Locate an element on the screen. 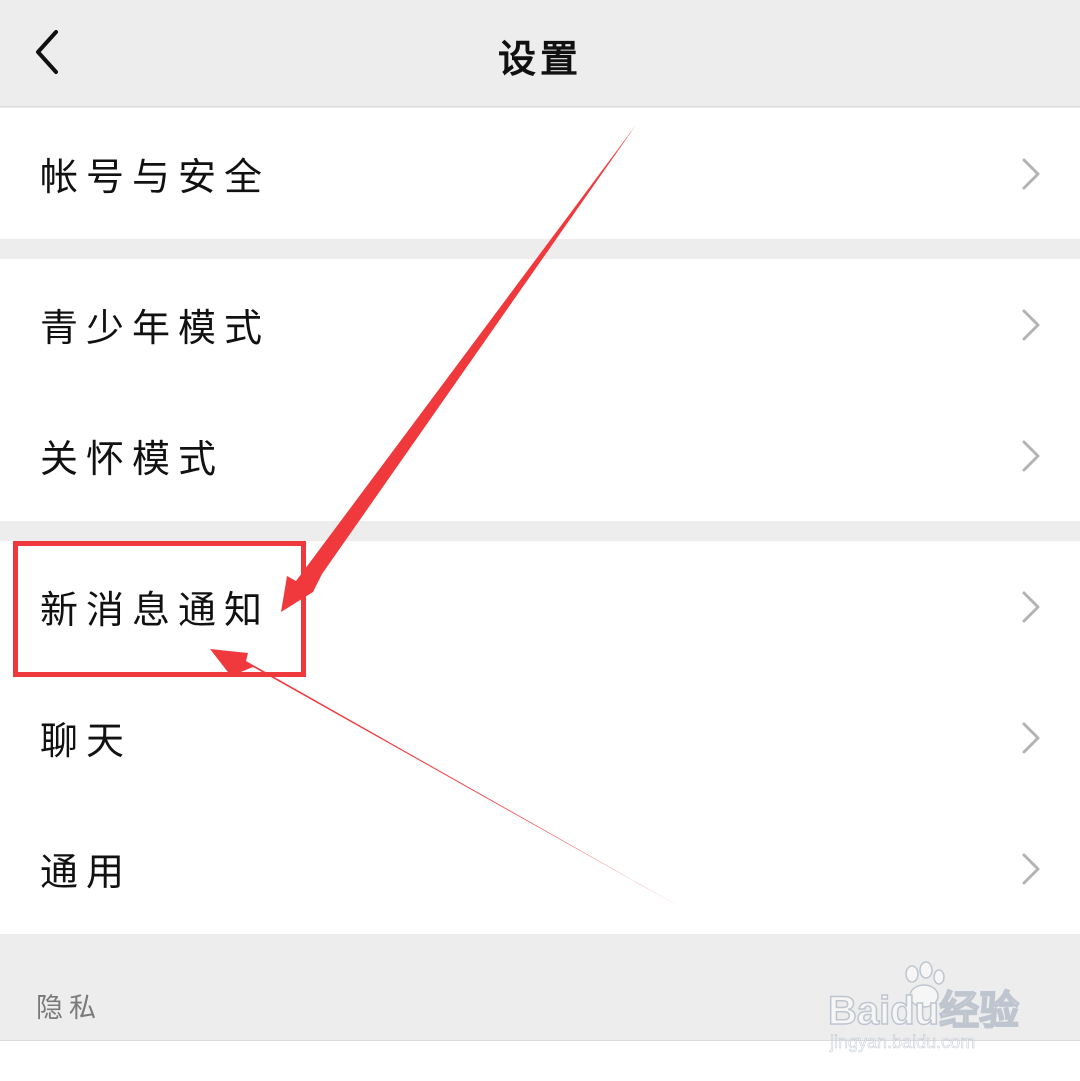  settings-item-account-security: 帐号与安全 is located at coordinates (540, 173).